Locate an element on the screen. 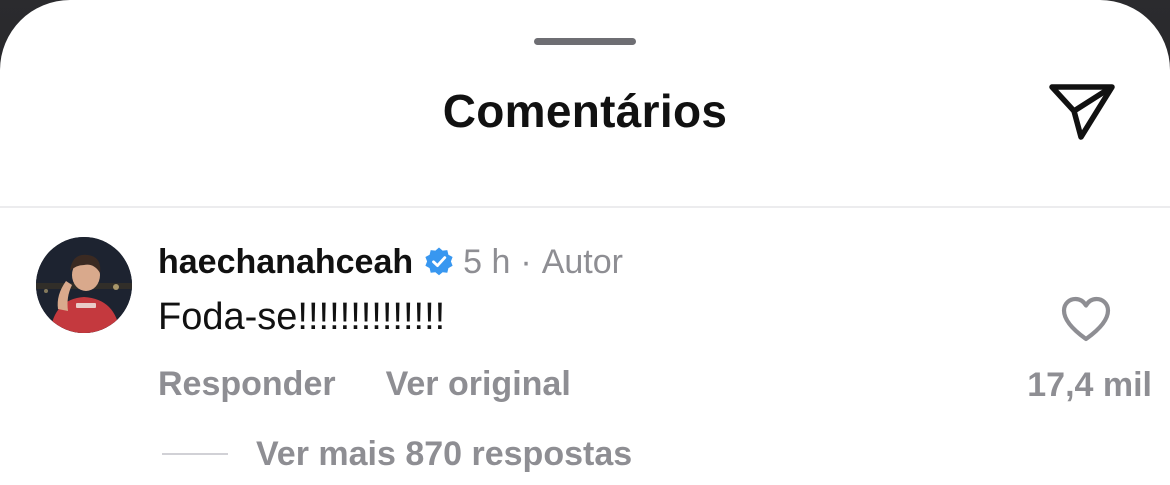 The image size is (1170, 485). replies-divider-line is located at coordinates (195, 454).